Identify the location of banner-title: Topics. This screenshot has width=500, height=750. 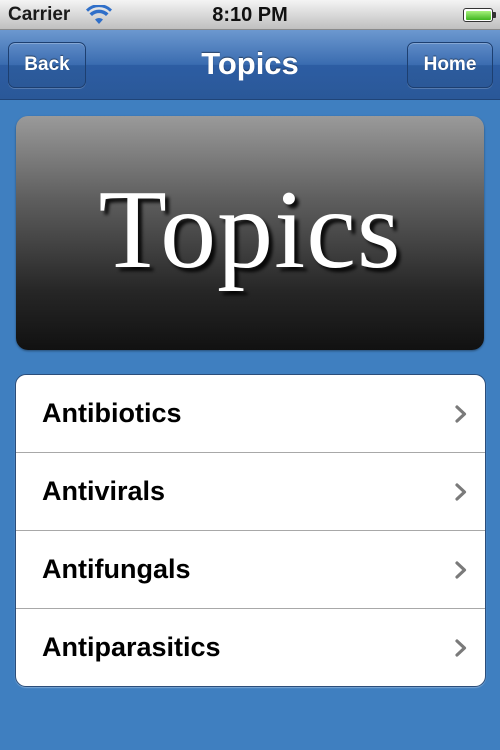
(250, 229).